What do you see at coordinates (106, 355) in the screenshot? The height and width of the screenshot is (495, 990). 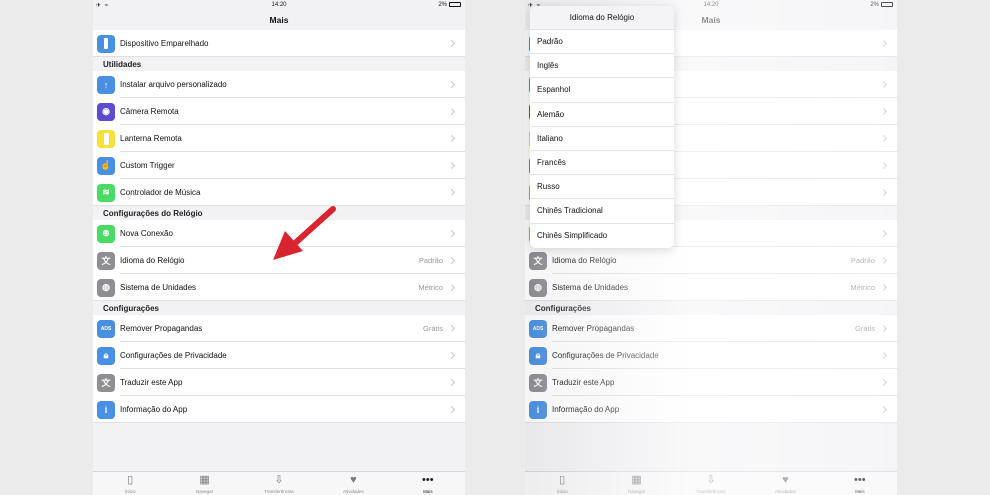 I see `lock-icon: 🔒︎` at bounding box center [106, 355].